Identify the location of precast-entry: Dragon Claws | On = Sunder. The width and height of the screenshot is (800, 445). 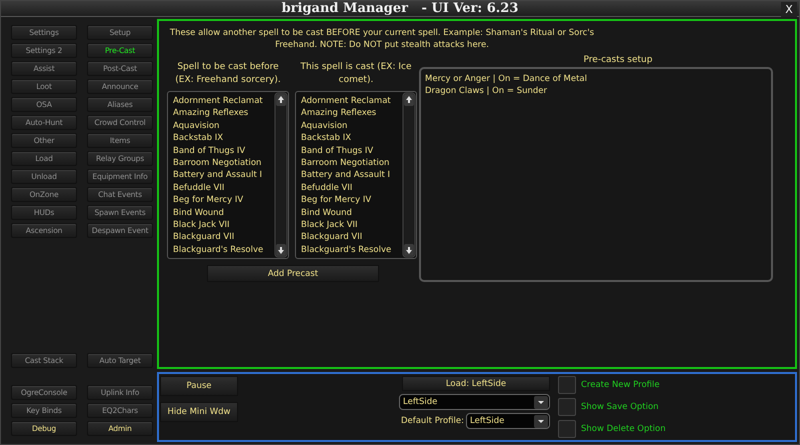
(596, 91).